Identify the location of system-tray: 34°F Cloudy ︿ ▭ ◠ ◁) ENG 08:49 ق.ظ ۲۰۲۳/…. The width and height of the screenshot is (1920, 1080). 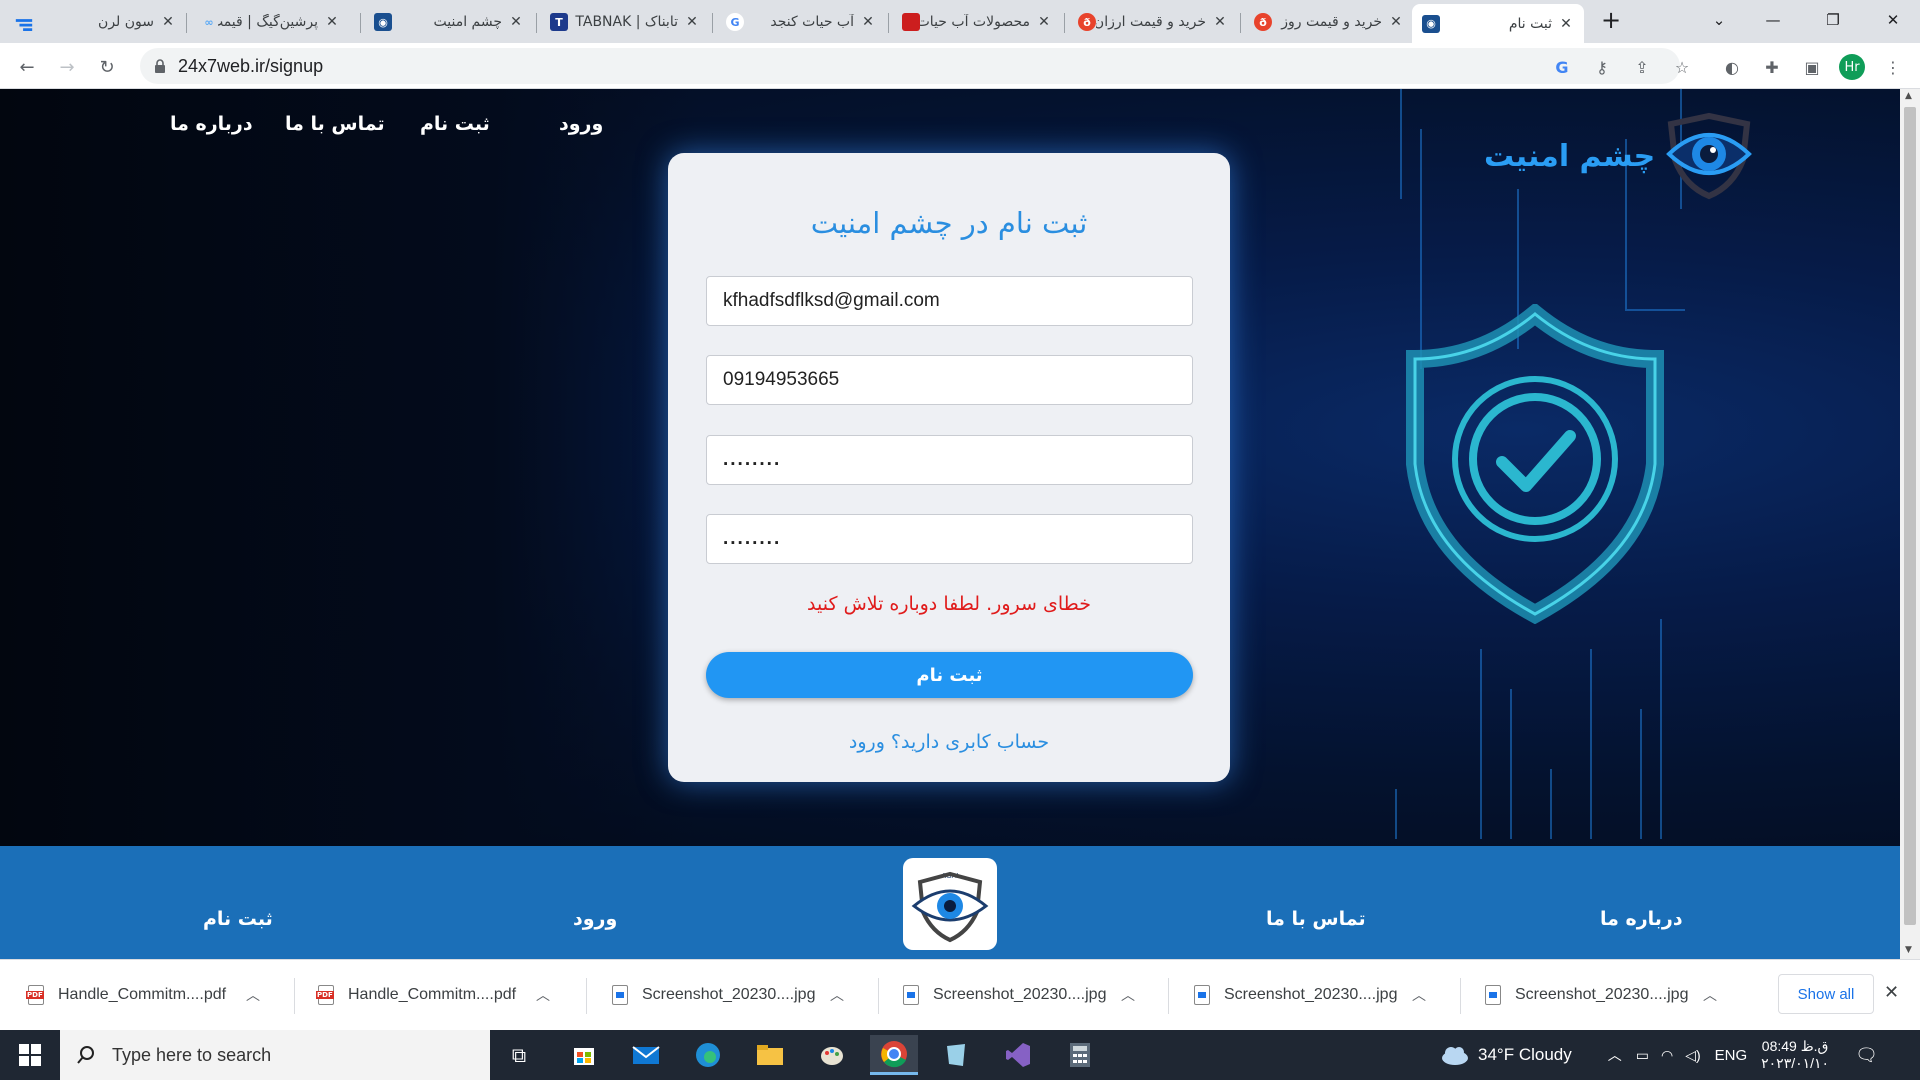
(1659, 1055).